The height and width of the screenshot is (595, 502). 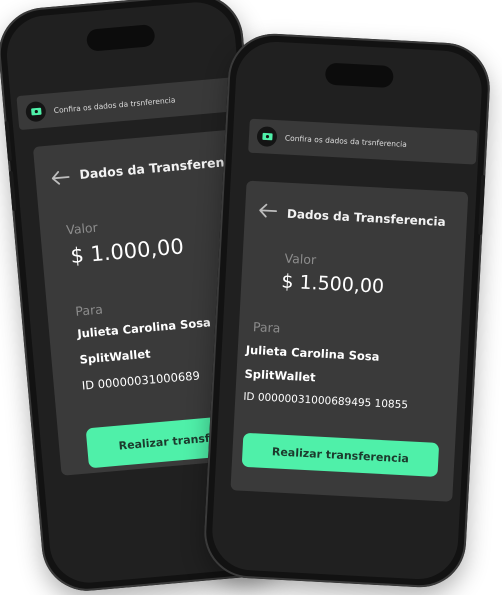 I want to click on amount: $ 1.500,00, so click(x=332, y=284).